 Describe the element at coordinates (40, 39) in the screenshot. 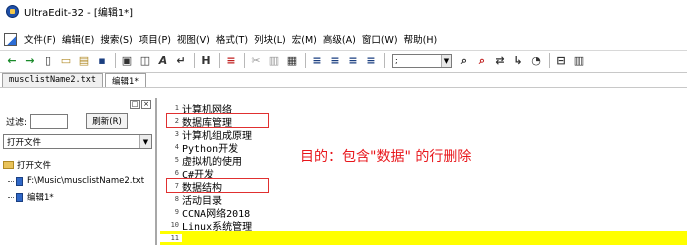

I see `menu-file: 文件(F)` at that location.